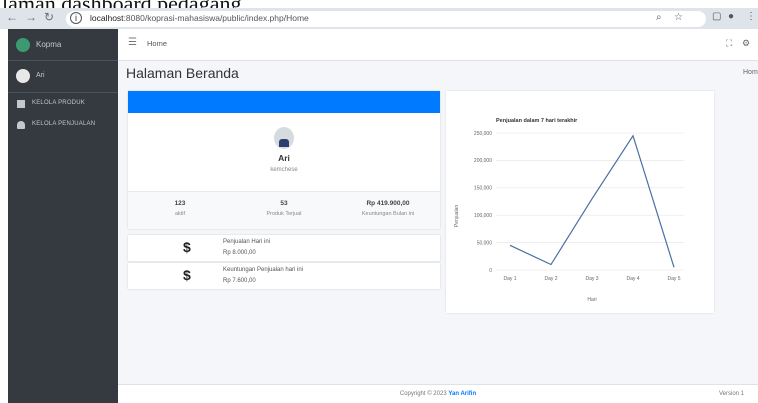  Describe the element at coordinates (592, 201) in the screenshot. I see `series-line` at that location.